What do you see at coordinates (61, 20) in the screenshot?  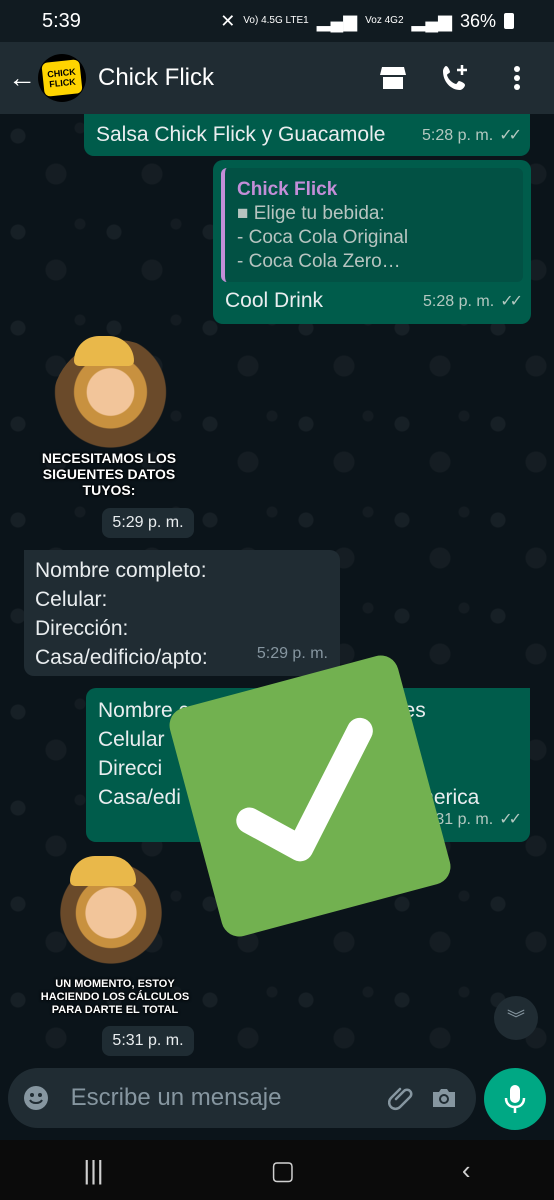 I see `status-time: 5:39` at bounding box center [61, 20].